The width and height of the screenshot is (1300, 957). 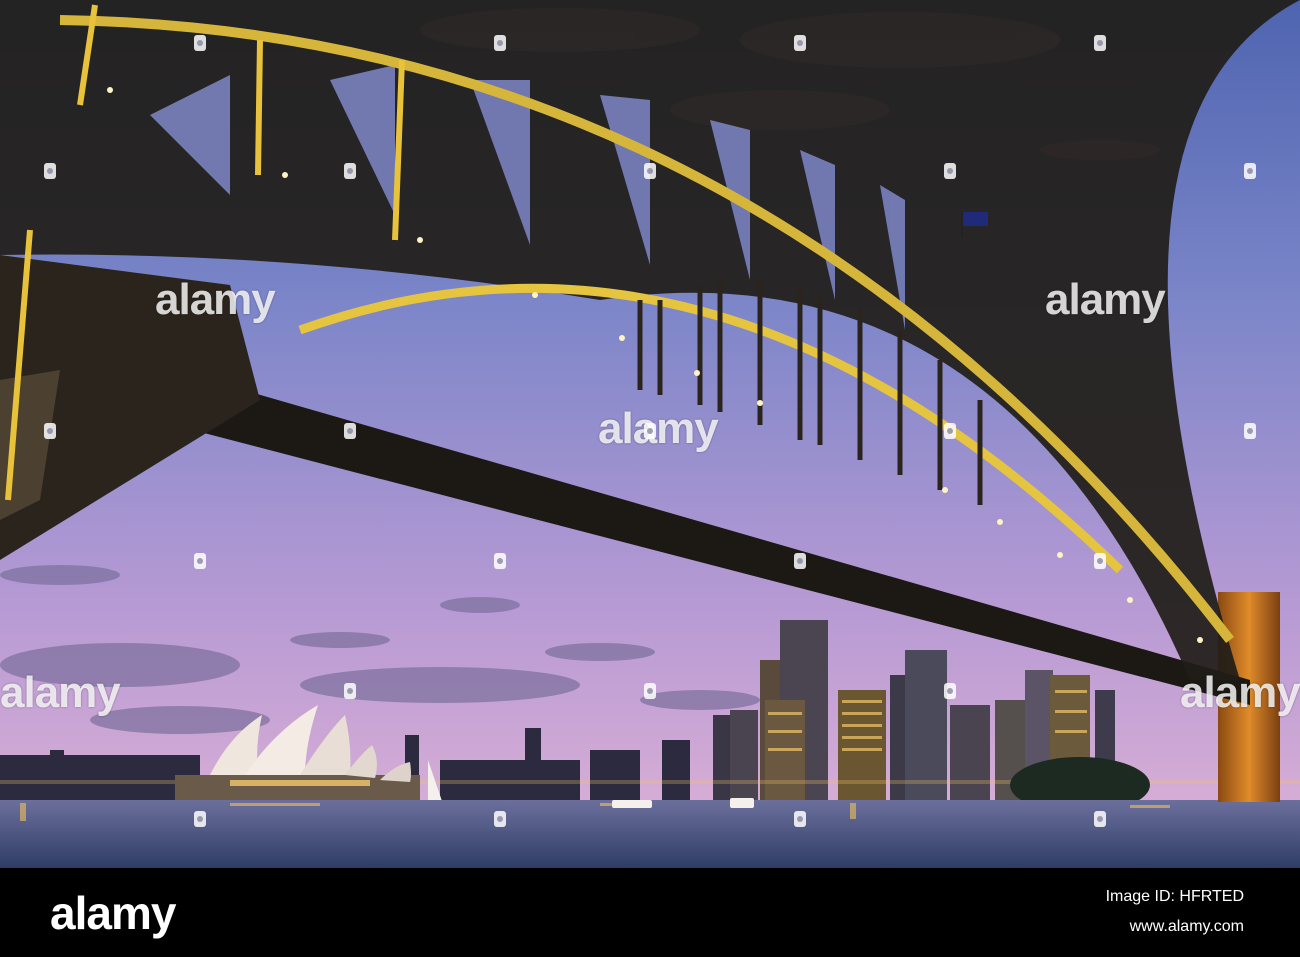 I want to click on image-id: Image ID: HFRTED, so click(x=1174, y=896).